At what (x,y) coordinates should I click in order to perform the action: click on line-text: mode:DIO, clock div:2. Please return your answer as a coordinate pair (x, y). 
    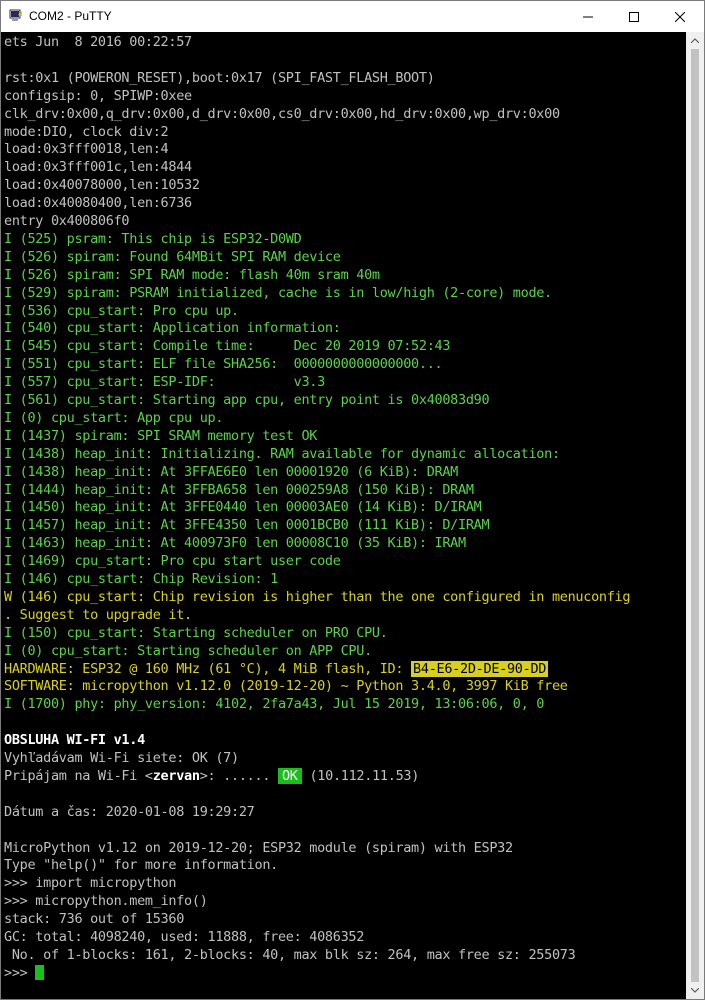
    Looking at the image, I should click on (86, 131).